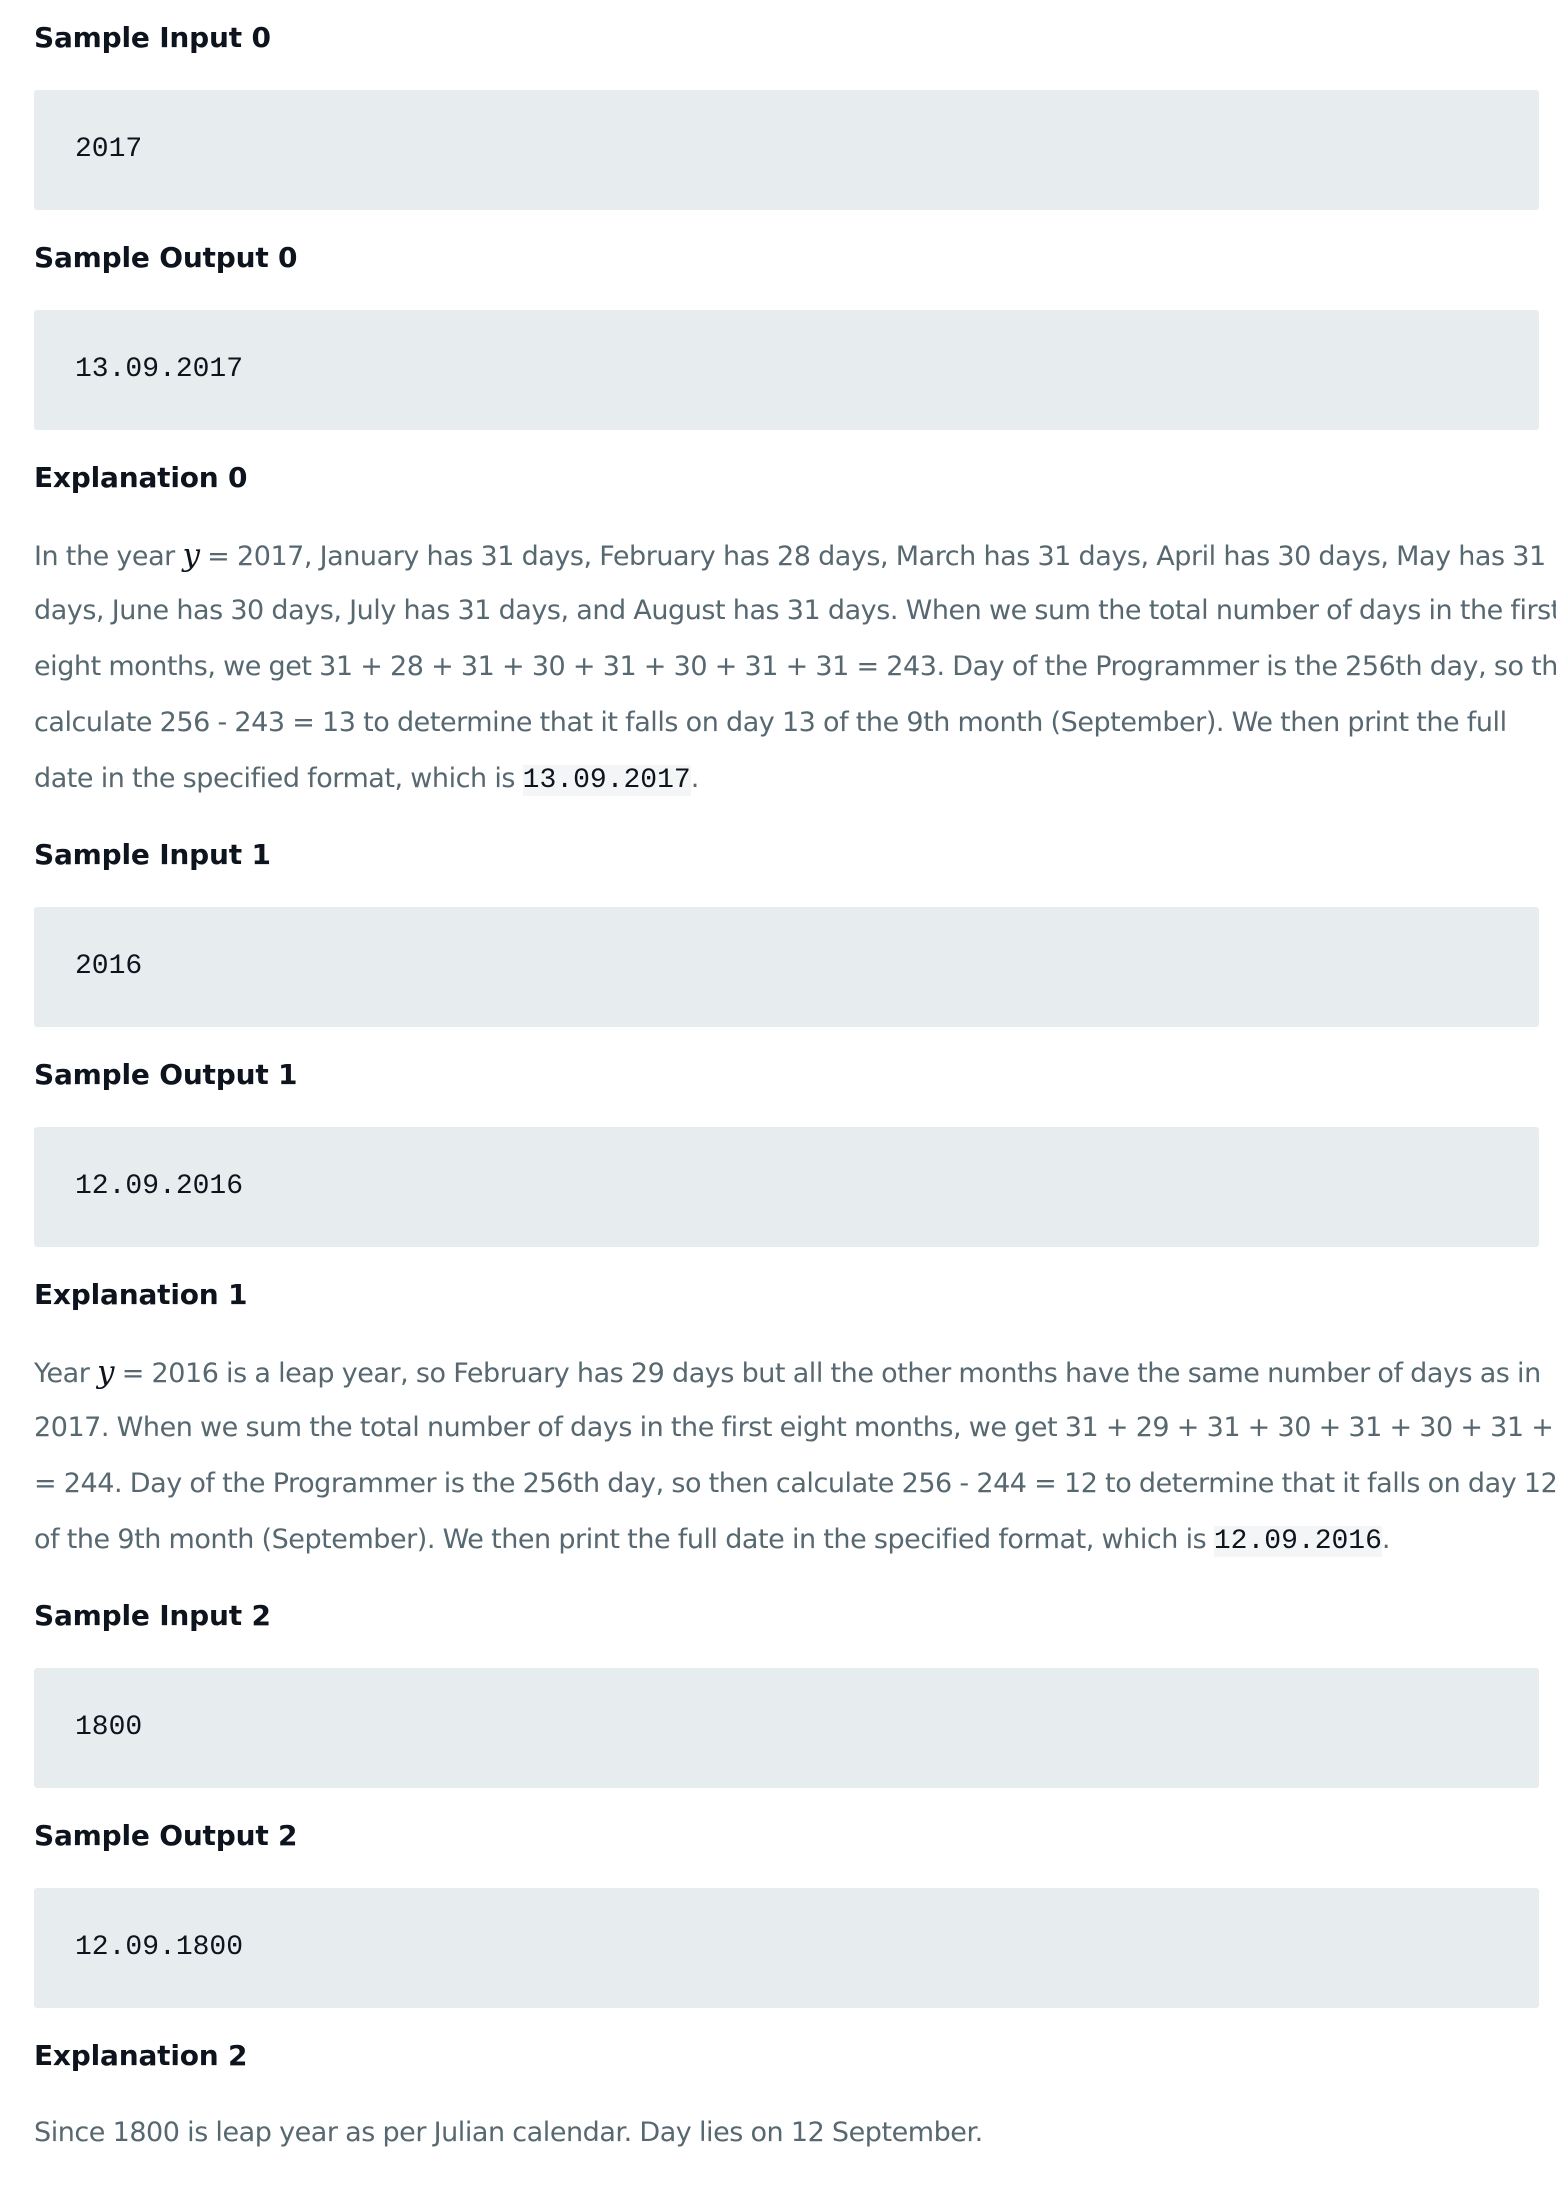 The width and height of the screenshot is (1556, 2190). I want to click on sample-output-0-value: 13.09.2017, so click(159, 369).